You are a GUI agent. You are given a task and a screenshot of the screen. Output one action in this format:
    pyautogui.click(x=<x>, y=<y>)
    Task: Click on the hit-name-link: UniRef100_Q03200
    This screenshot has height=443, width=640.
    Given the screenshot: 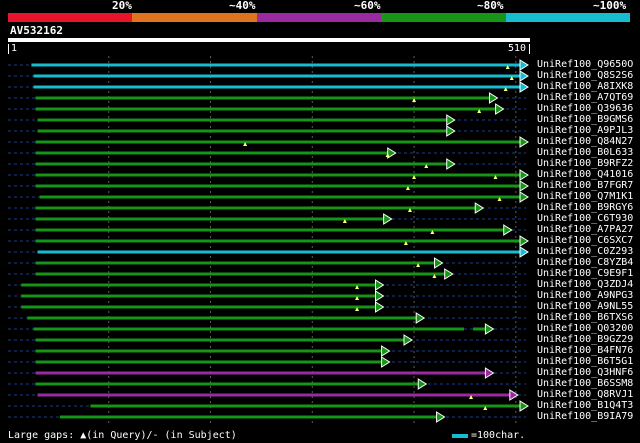 What is the action you would take?
    pyautogui.click(x=585, y=328)
    